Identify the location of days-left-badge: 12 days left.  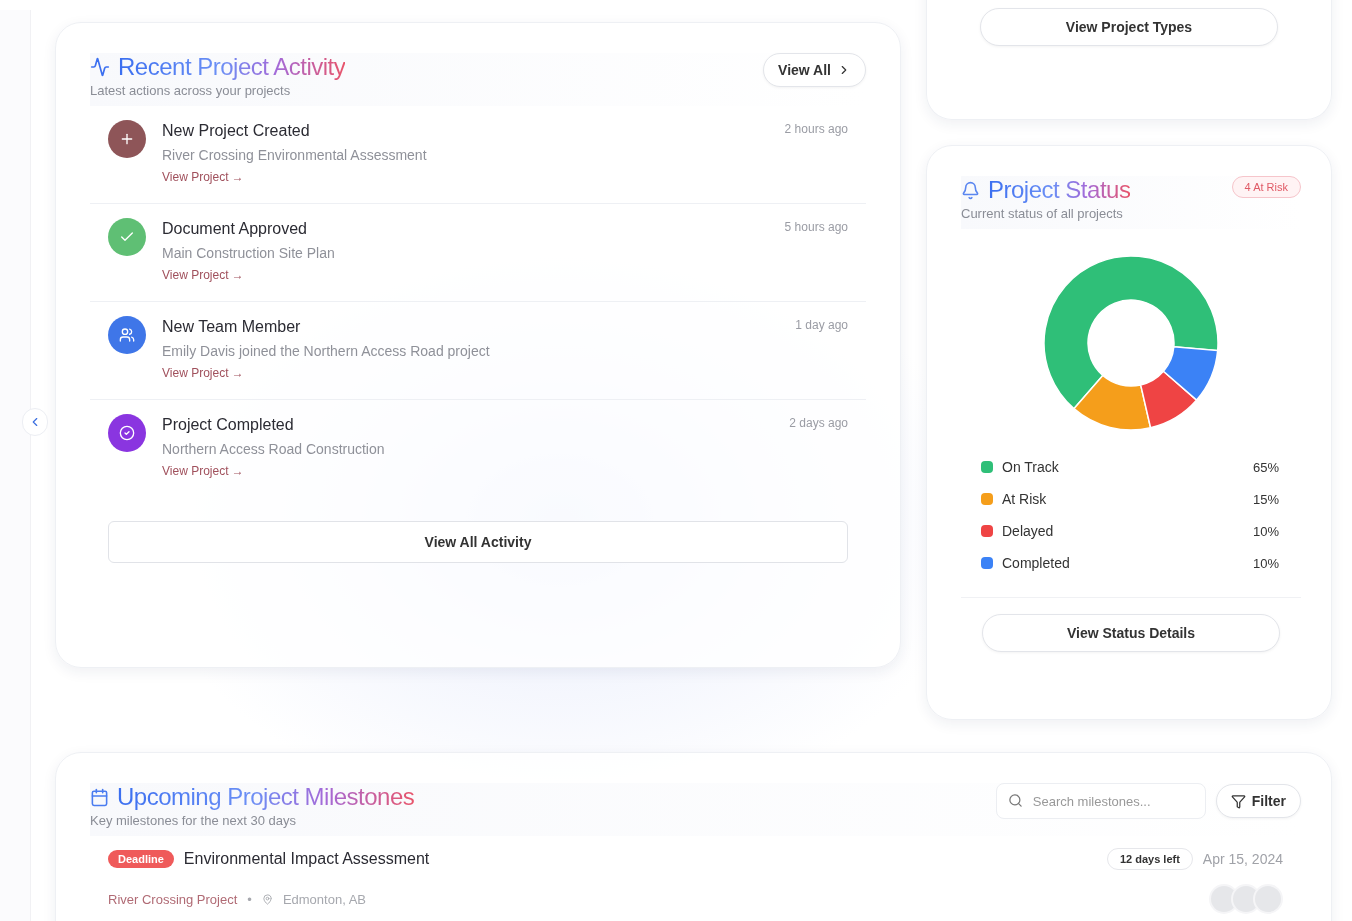
(1149, 859).